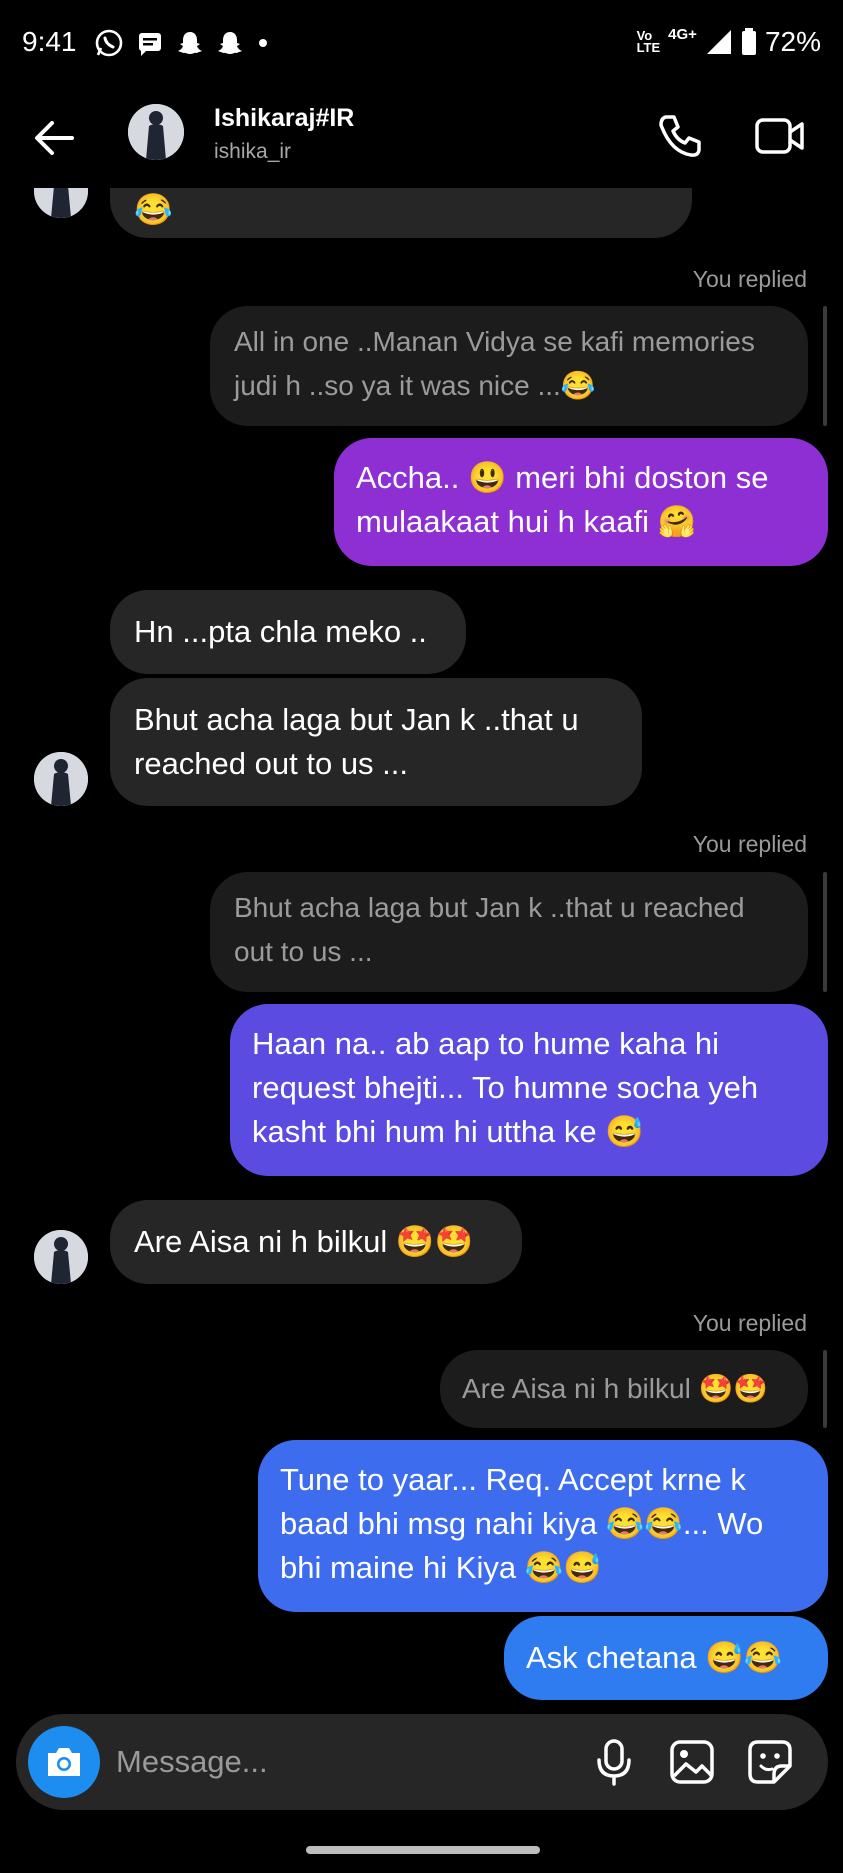 This screenshot has height=1873, width=843. Describe the element at coordinates (156, 132) in the screenshot. I see `contact-avatar` at that location.